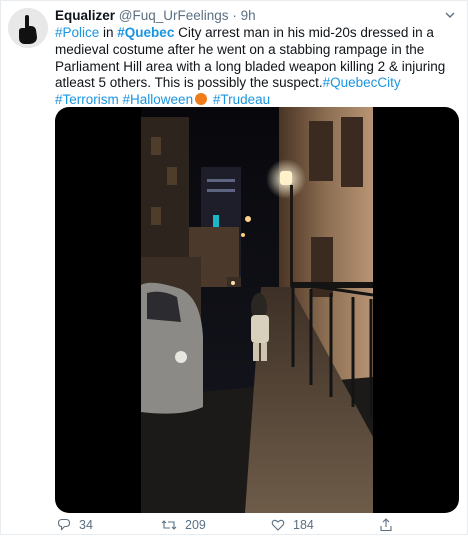 This screenshot has height=536, width=468. Describe the element at coordinates (303, 525) in the screenshot. I see `like-count: 184` at that location.